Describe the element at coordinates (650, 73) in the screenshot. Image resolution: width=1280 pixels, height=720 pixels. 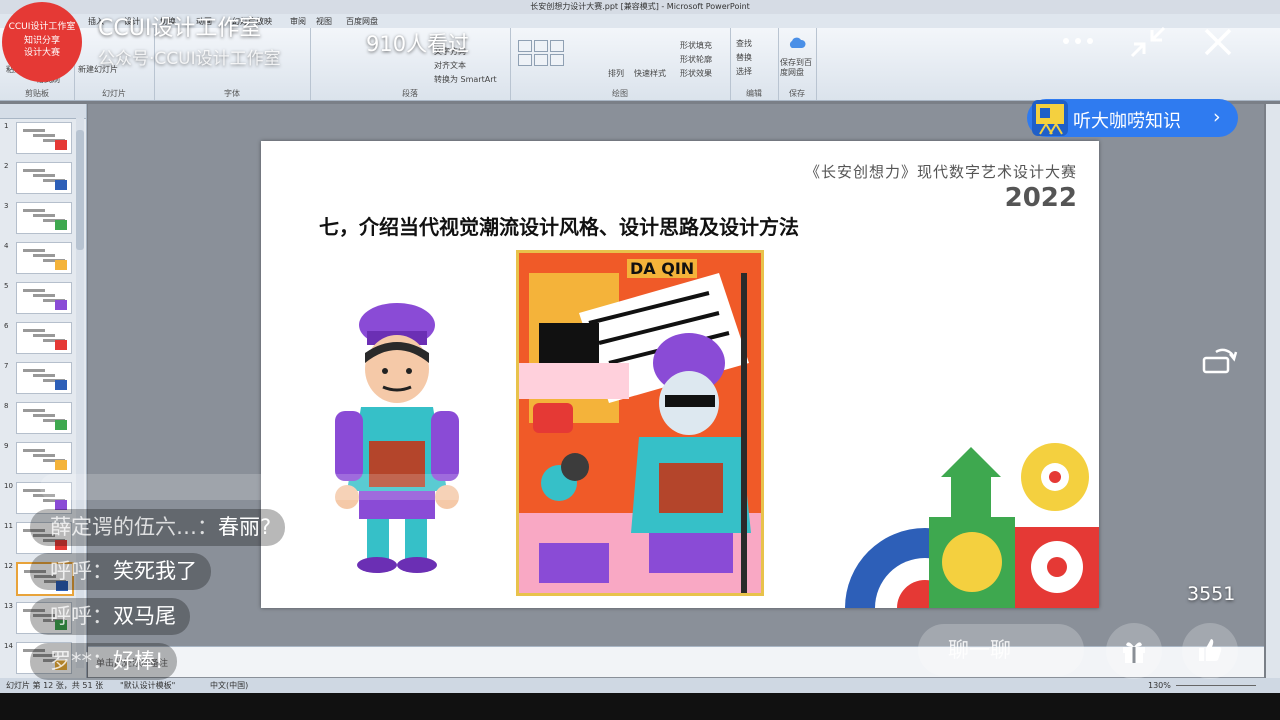
I see `quick-styles-button: 快速样式` at that location.